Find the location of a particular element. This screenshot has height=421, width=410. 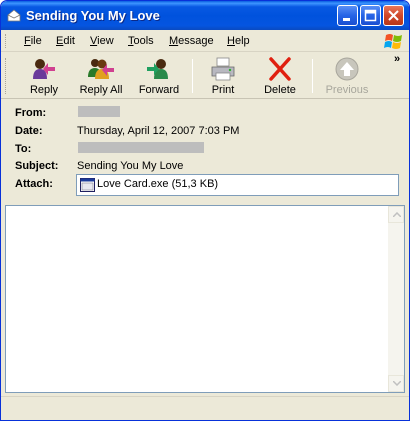

maximize-icon is located at coordinates (370, 15).